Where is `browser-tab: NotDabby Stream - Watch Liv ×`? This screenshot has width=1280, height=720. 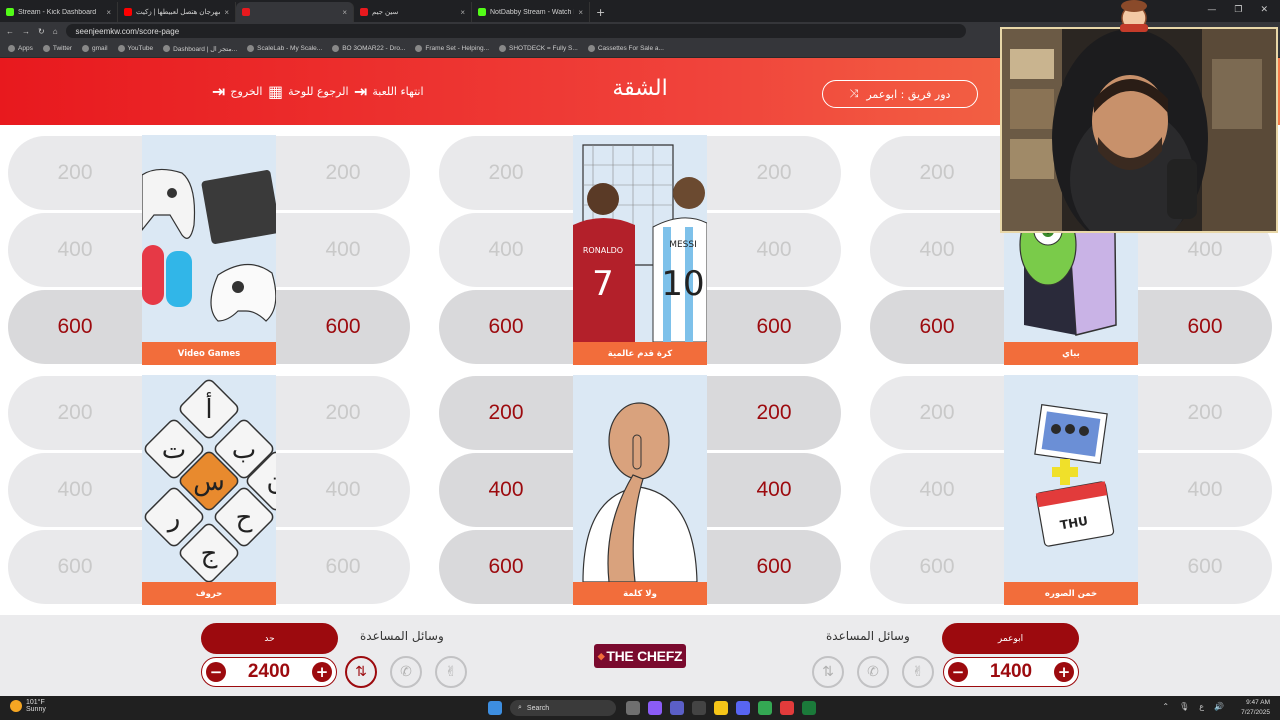
browser-tab: NotDabby Stream - Watch Liv × is located at coordinates (531, 12).